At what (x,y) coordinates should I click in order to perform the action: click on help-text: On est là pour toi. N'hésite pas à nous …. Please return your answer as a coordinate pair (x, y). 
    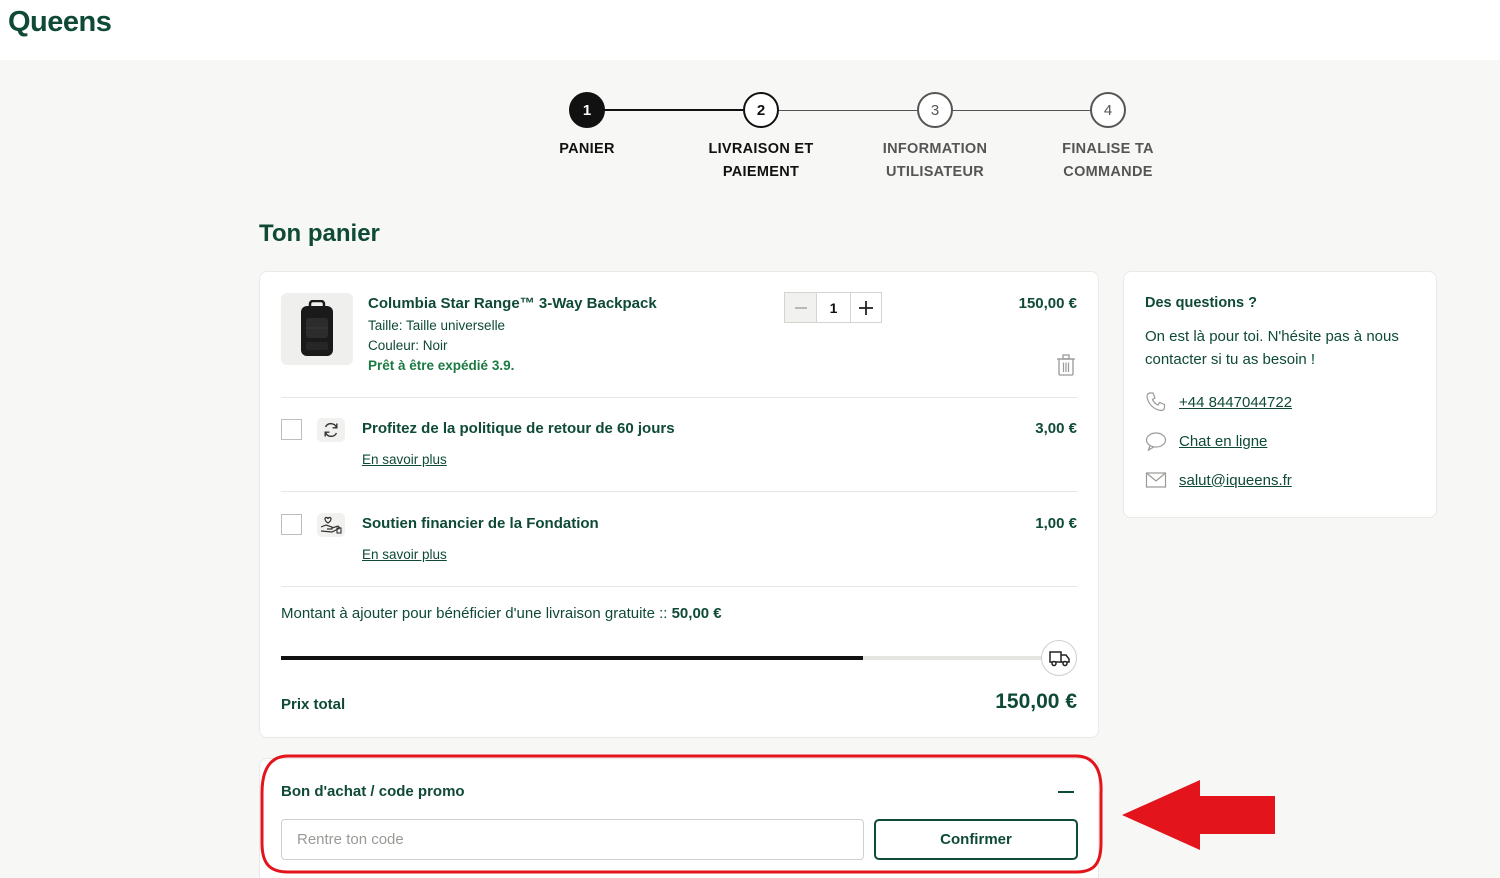
    Looking at the image, I should click on (1272, 348).